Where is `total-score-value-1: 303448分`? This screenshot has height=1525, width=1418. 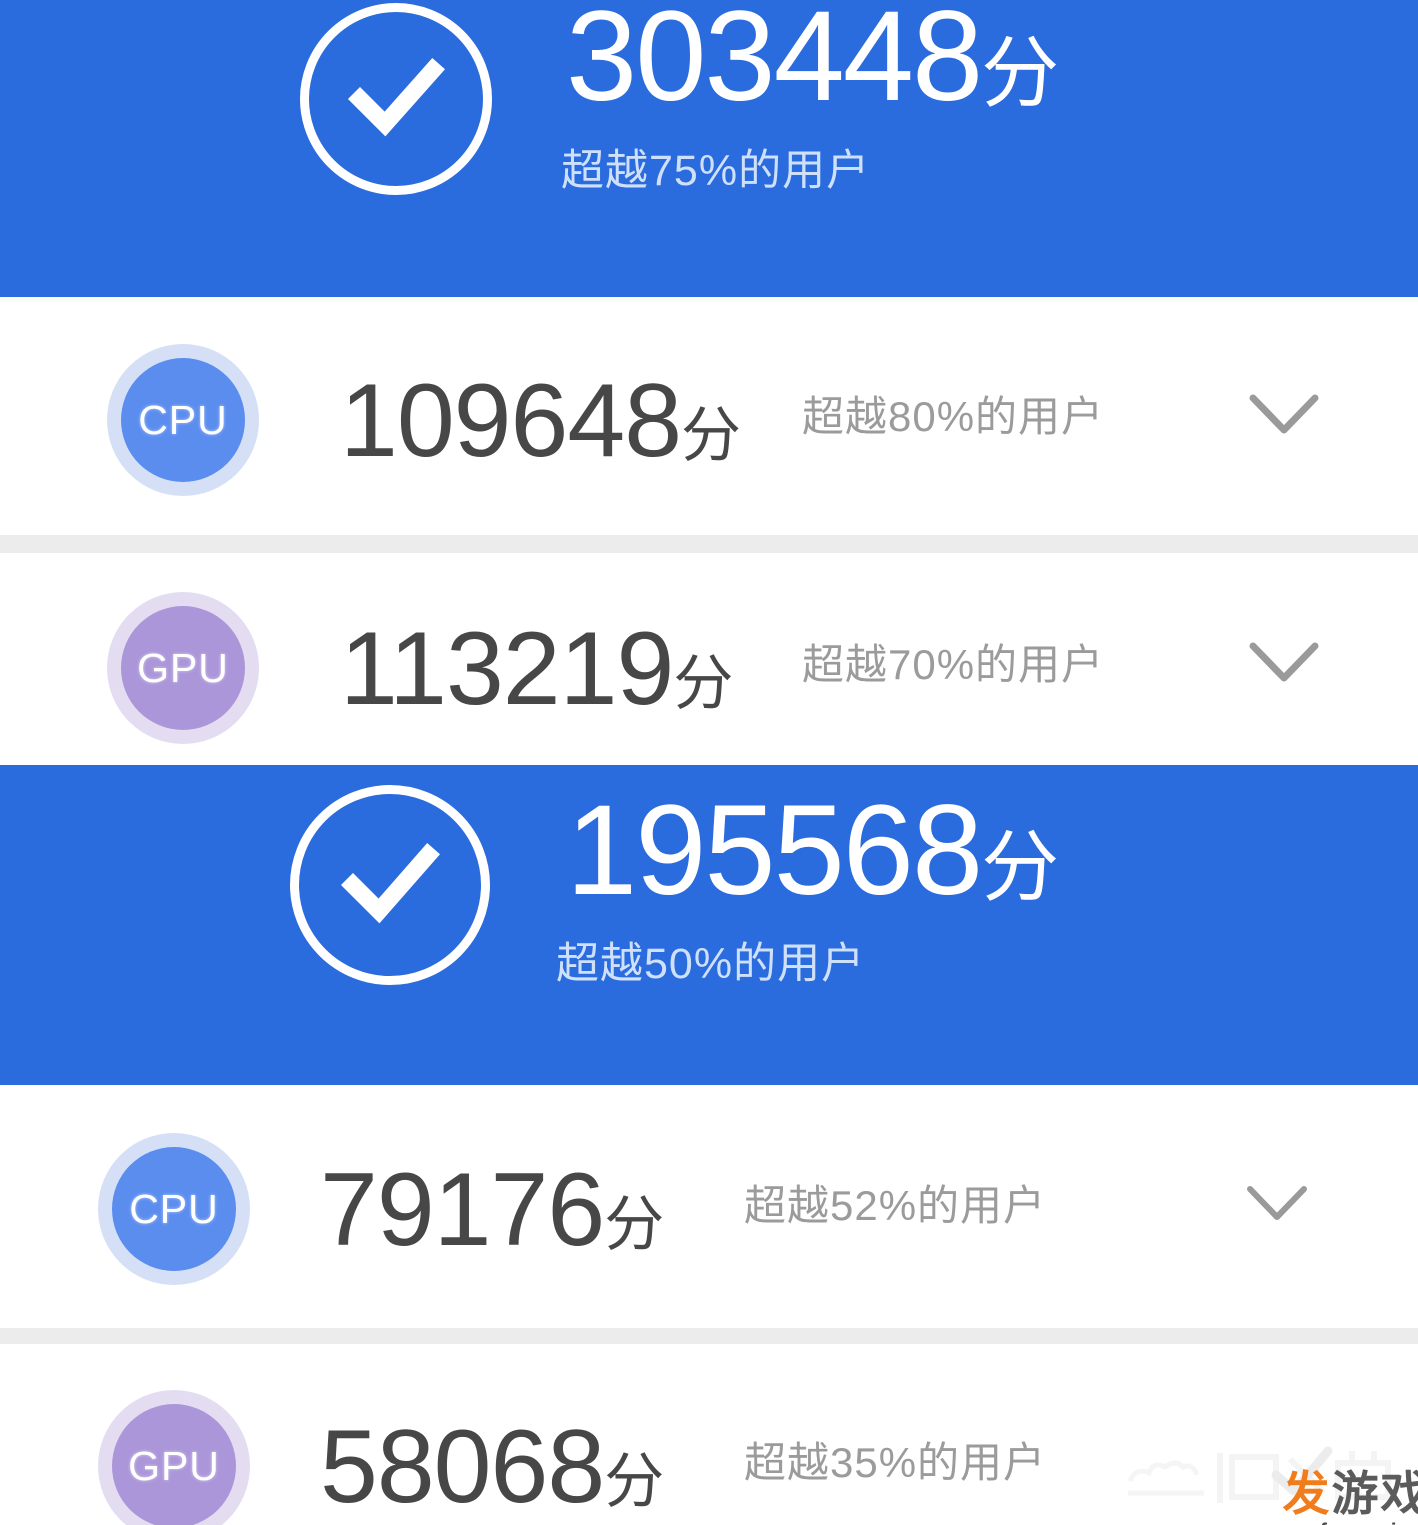 total-score-value-1: 303448分 is located at coordinates (812, 60).